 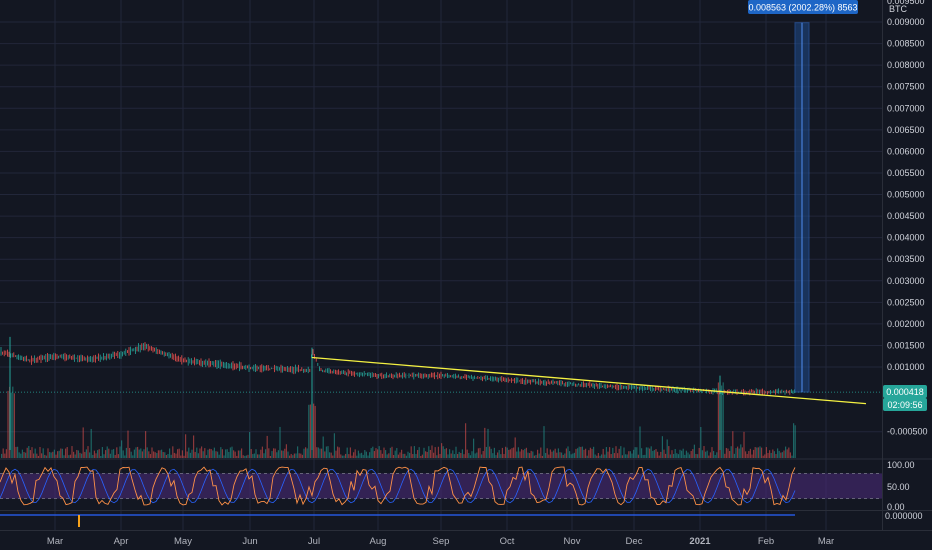 I want to click on price-tick-label: 0.003500, so click(x=906, y=259).